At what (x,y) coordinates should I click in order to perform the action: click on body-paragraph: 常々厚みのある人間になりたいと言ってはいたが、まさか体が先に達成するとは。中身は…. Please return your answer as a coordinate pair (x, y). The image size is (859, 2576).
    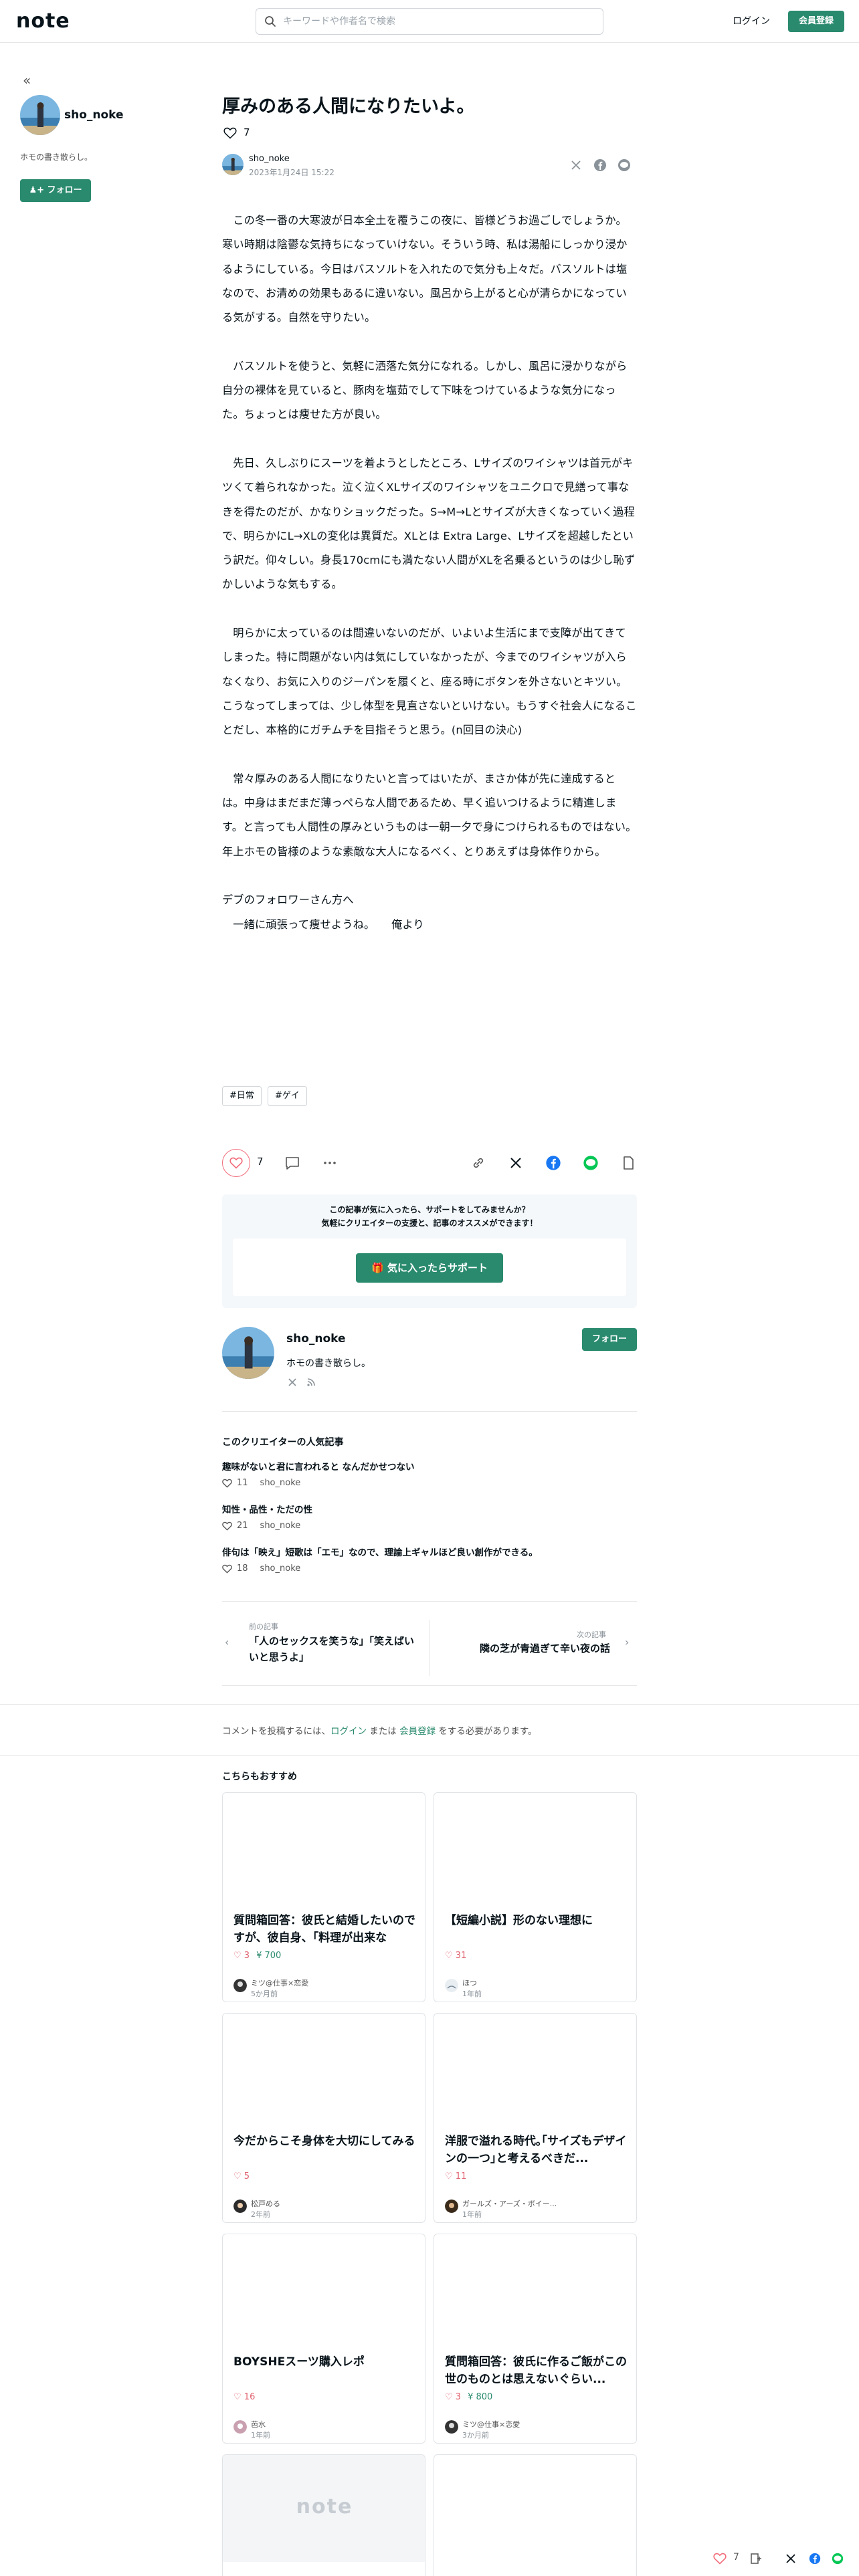
    Looking at the image, I should click on (429, 815).